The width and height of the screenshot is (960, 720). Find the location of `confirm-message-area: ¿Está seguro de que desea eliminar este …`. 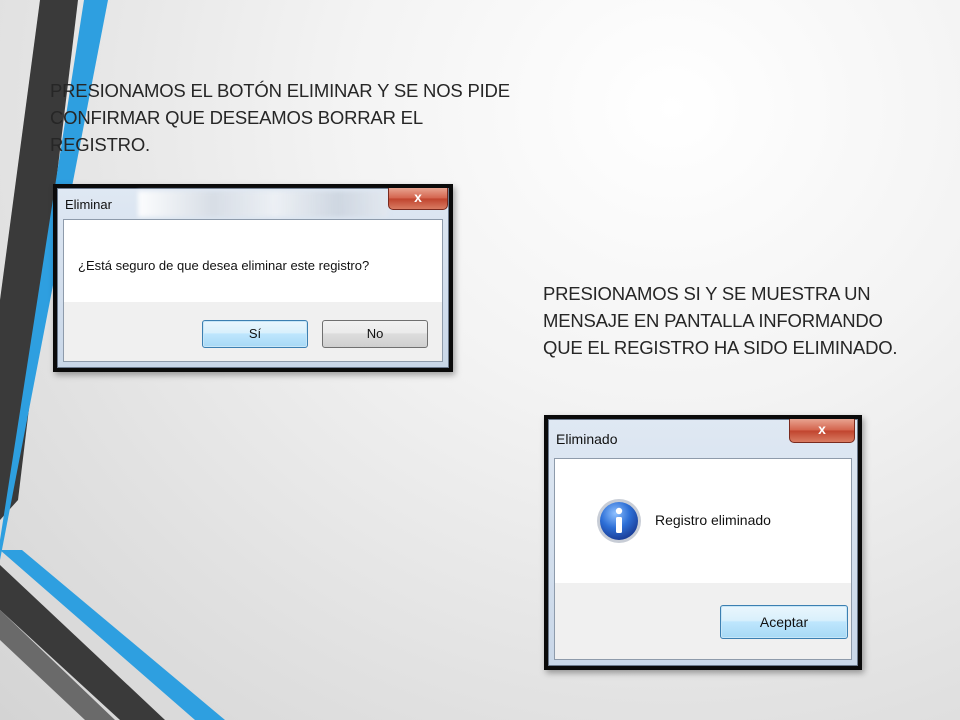

confirm-message-area: ¿Está seguro de que desea eliminar este … is located at coordinates (253, 261).